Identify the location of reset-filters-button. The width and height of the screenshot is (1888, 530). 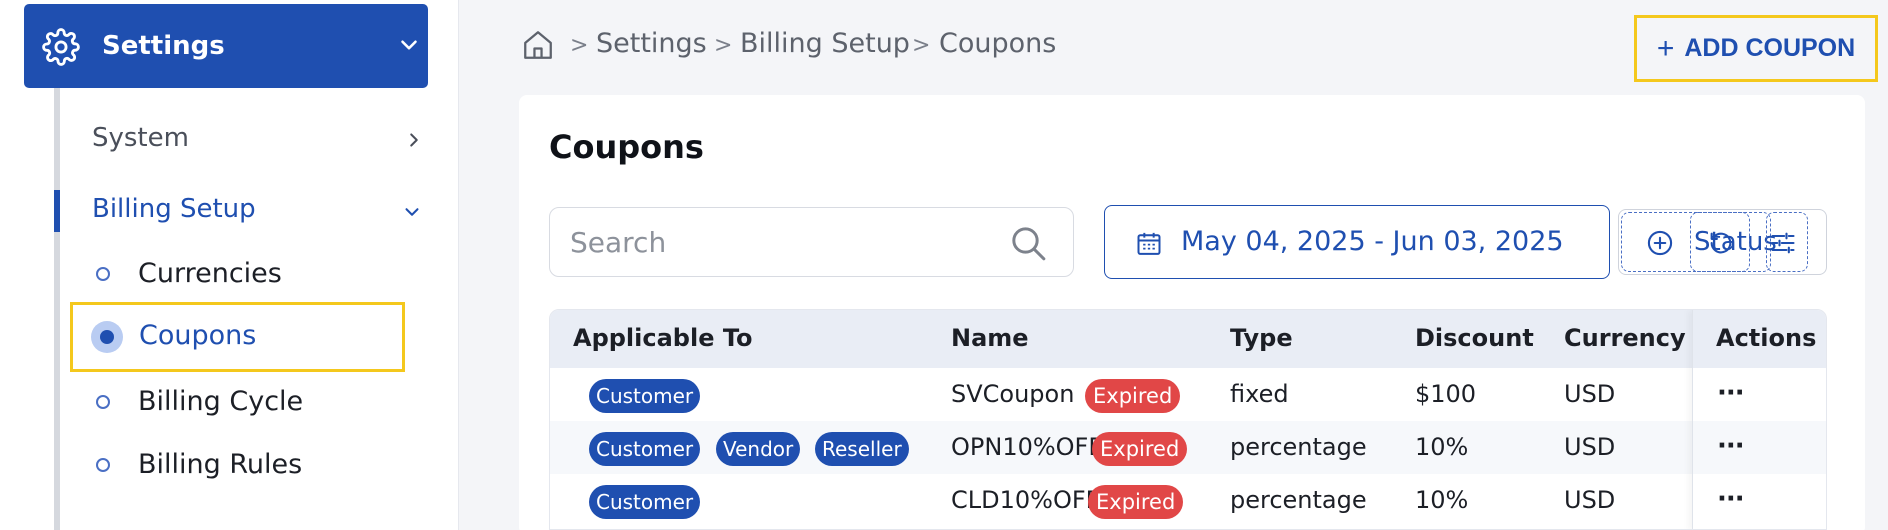
(1720, 242).